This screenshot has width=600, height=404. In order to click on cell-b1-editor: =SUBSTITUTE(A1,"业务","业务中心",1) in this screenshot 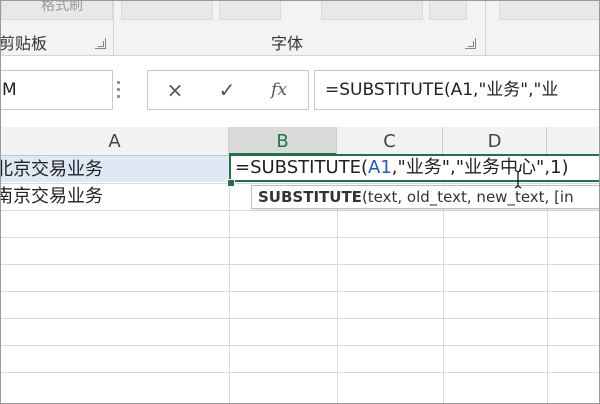, I will do `click(414, 168)`.